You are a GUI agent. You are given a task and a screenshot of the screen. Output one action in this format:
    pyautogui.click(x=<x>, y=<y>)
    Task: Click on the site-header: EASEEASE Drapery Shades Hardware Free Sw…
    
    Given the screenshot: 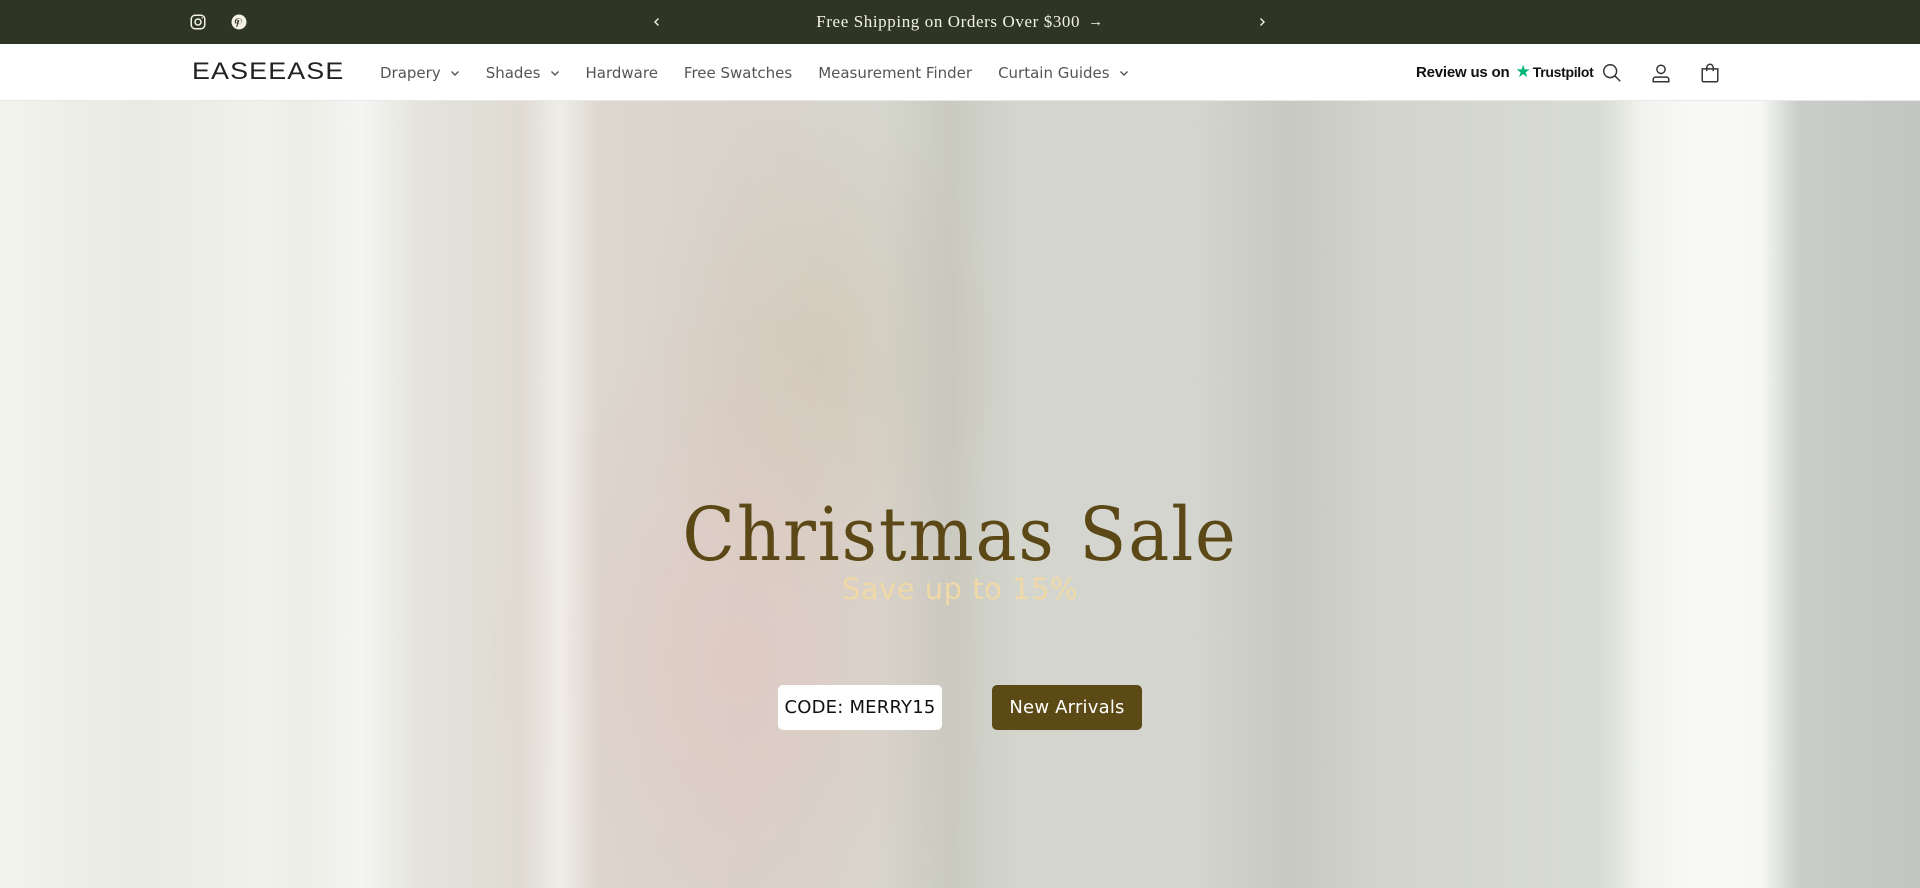 What is the action you would take?
    pyautogui.click(x=960, y=72)
    